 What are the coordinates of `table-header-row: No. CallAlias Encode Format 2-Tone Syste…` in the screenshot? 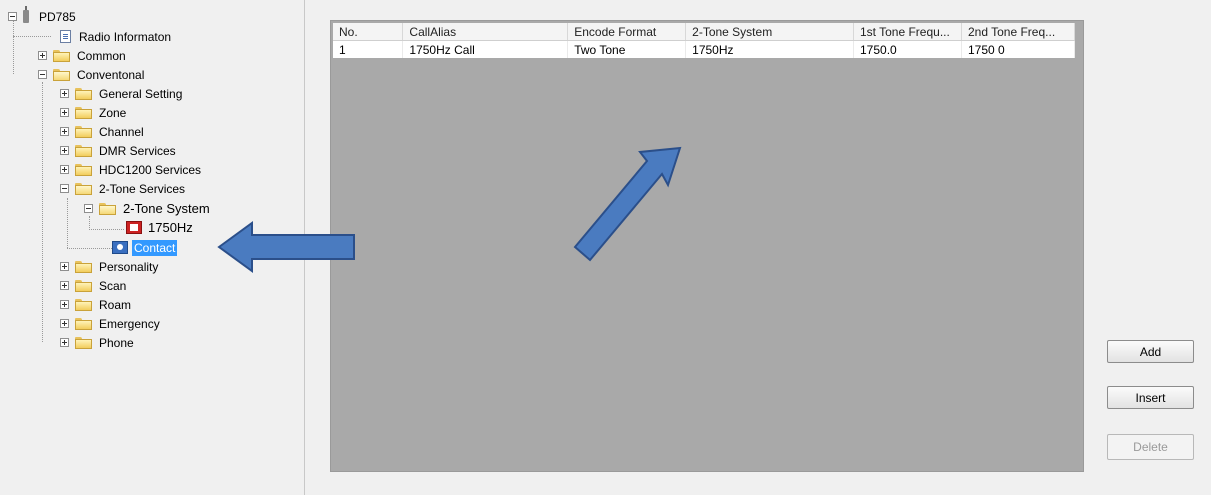 It's located at (704, 32).